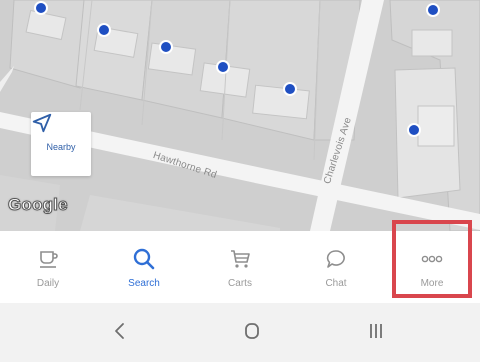  Describe the element at coordinates (48, 259) in the screenshot. I see `cup-icon` at that location.